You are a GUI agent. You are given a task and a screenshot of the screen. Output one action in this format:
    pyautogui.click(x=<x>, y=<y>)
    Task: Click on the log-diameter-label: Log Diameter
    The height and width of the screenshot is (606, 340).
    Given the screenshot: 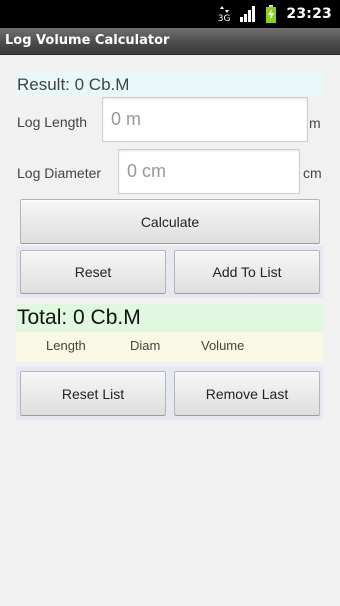 What is the action you would take?
    pyautogui.click(x=59, y=173)
    